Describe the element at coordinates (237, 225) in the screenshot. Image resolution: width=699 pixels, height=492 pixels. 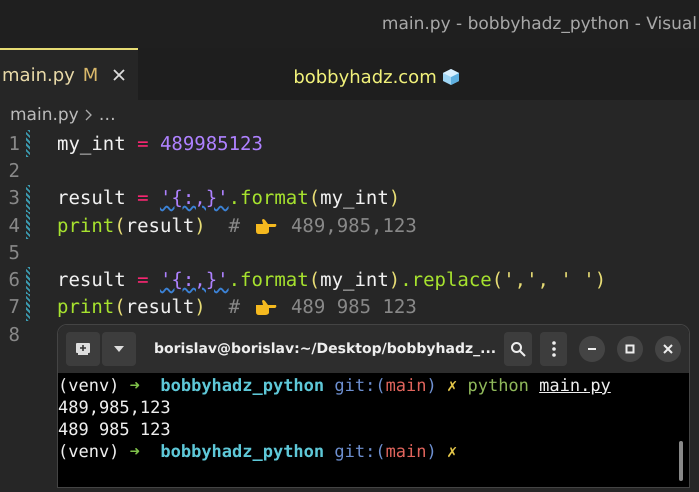
I see `code-line: print(result) # 489,985,123` at that location.